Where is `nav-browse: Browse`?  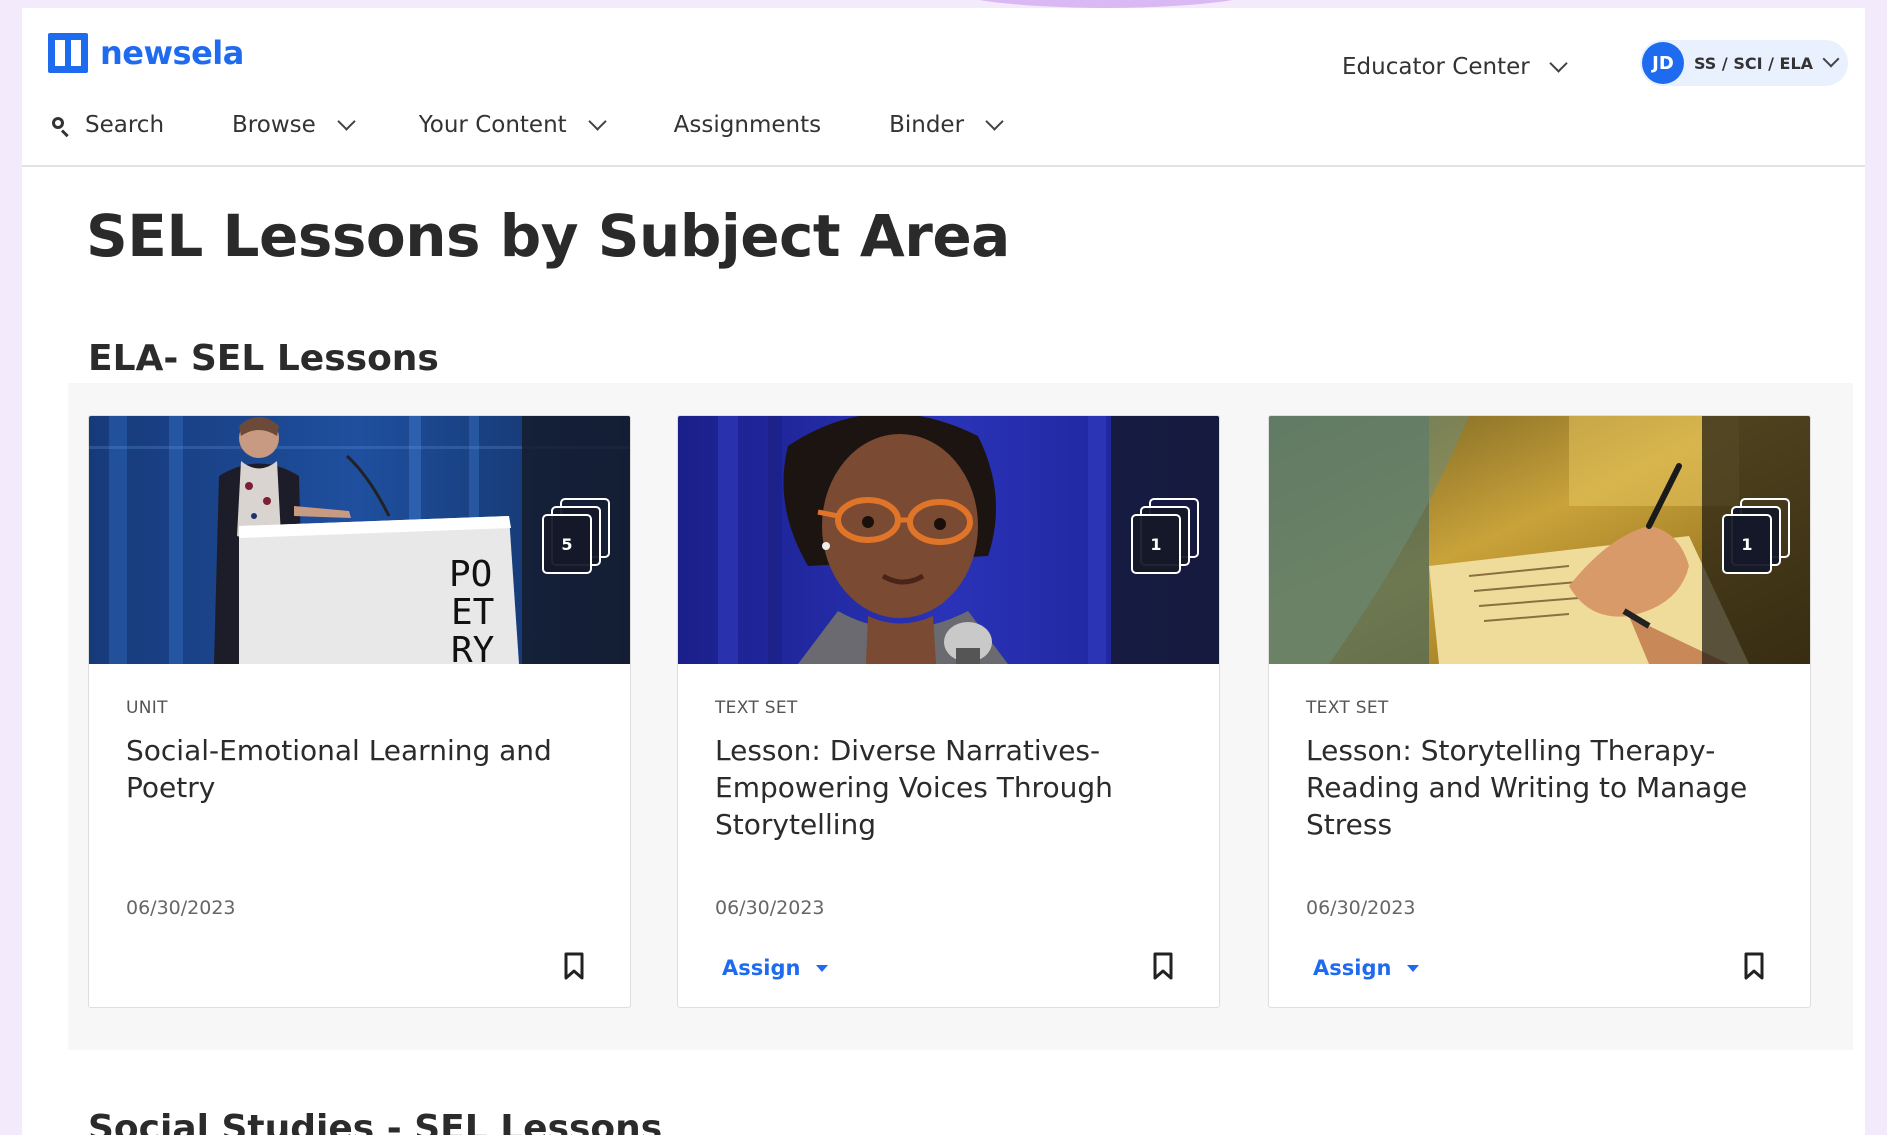
nav-browse: Browse is located at coordinates (294, 124).